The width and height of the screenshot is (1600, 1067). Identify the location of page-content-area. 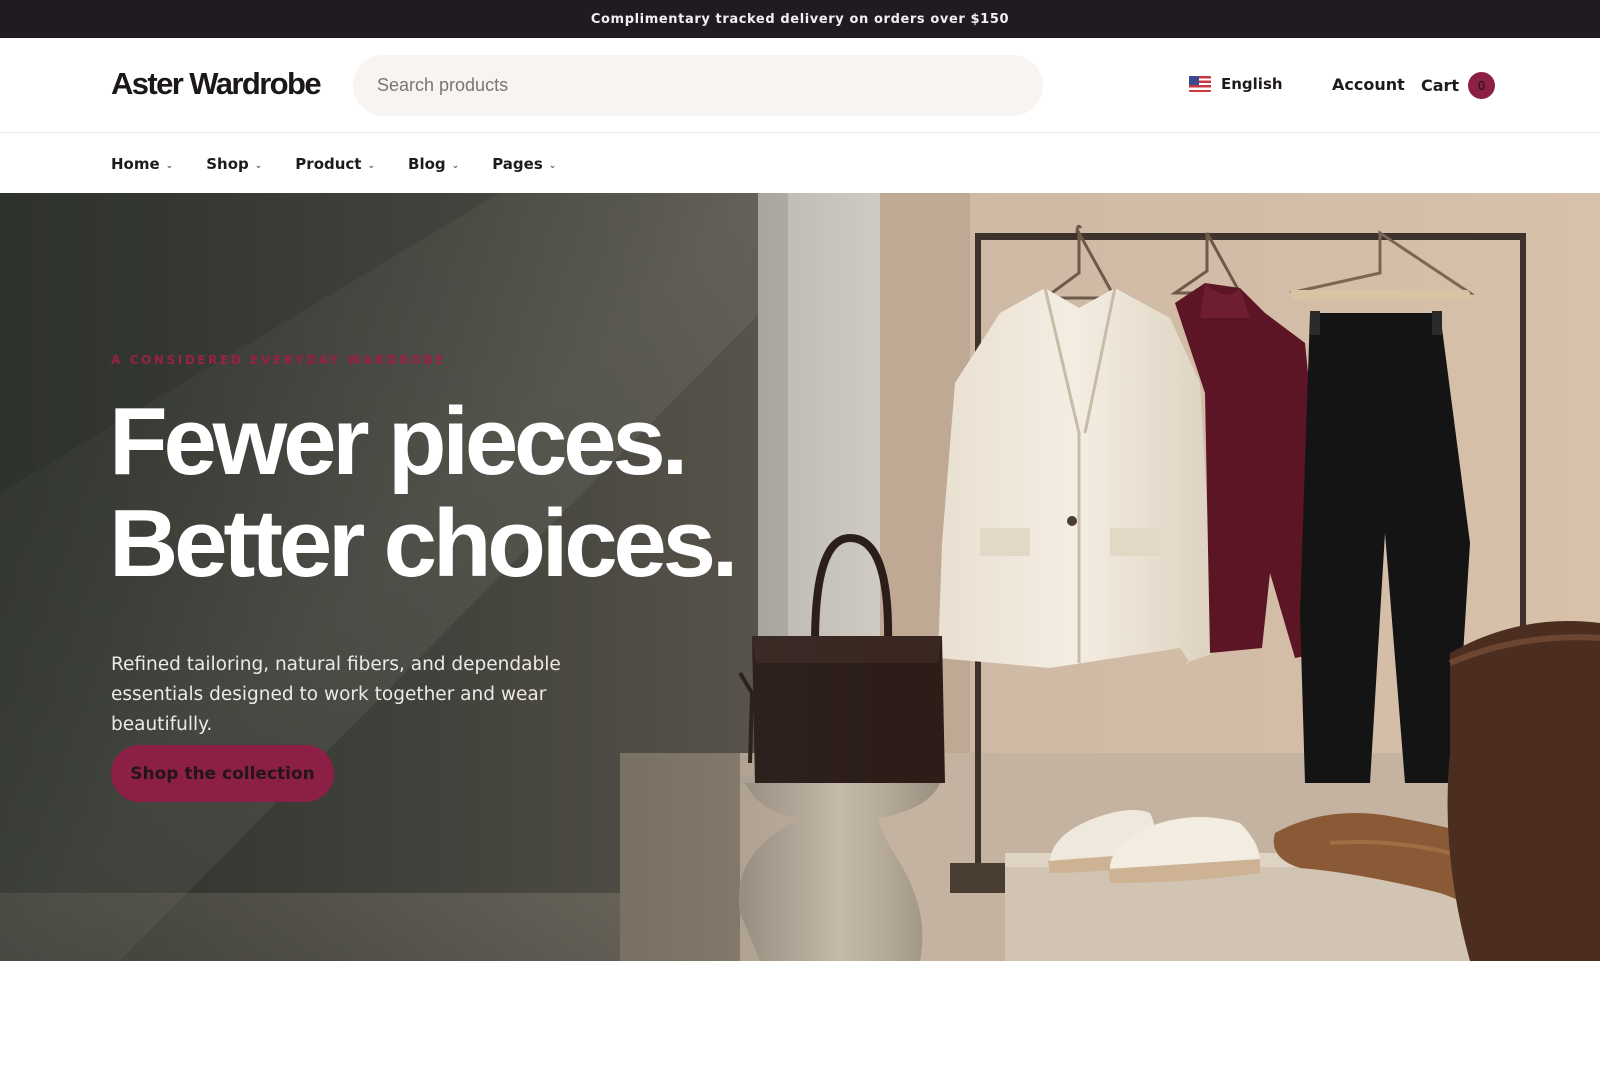
(800, 1014).